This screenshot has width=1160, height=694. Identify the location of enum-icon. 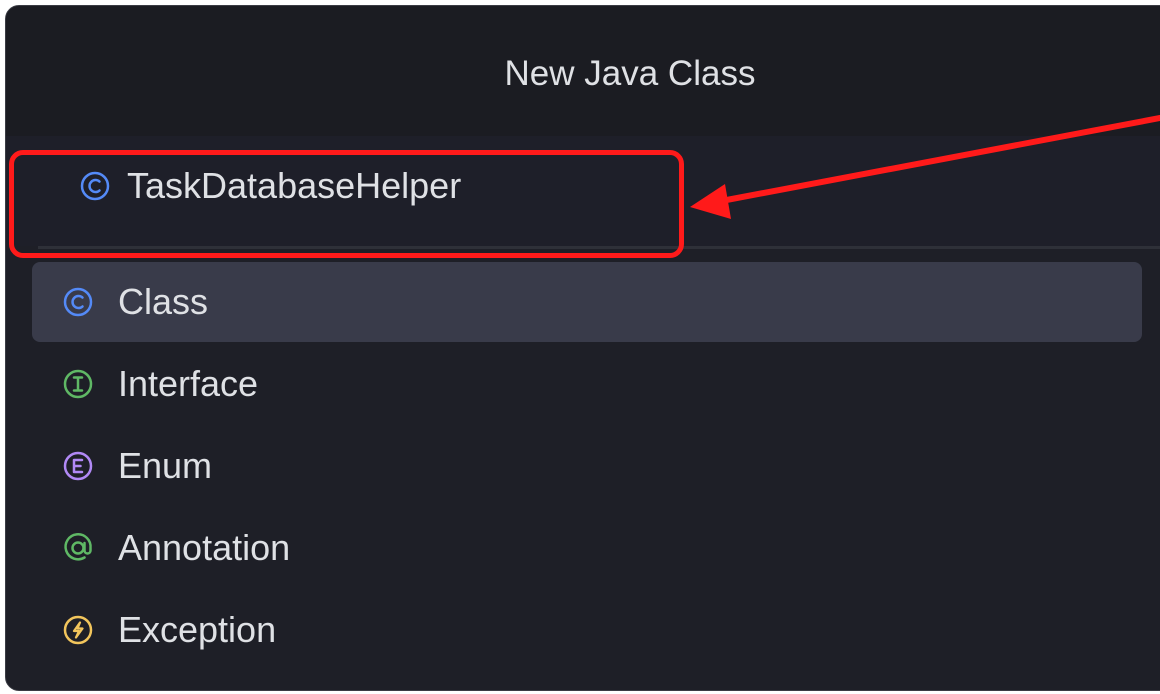
(78, 466).